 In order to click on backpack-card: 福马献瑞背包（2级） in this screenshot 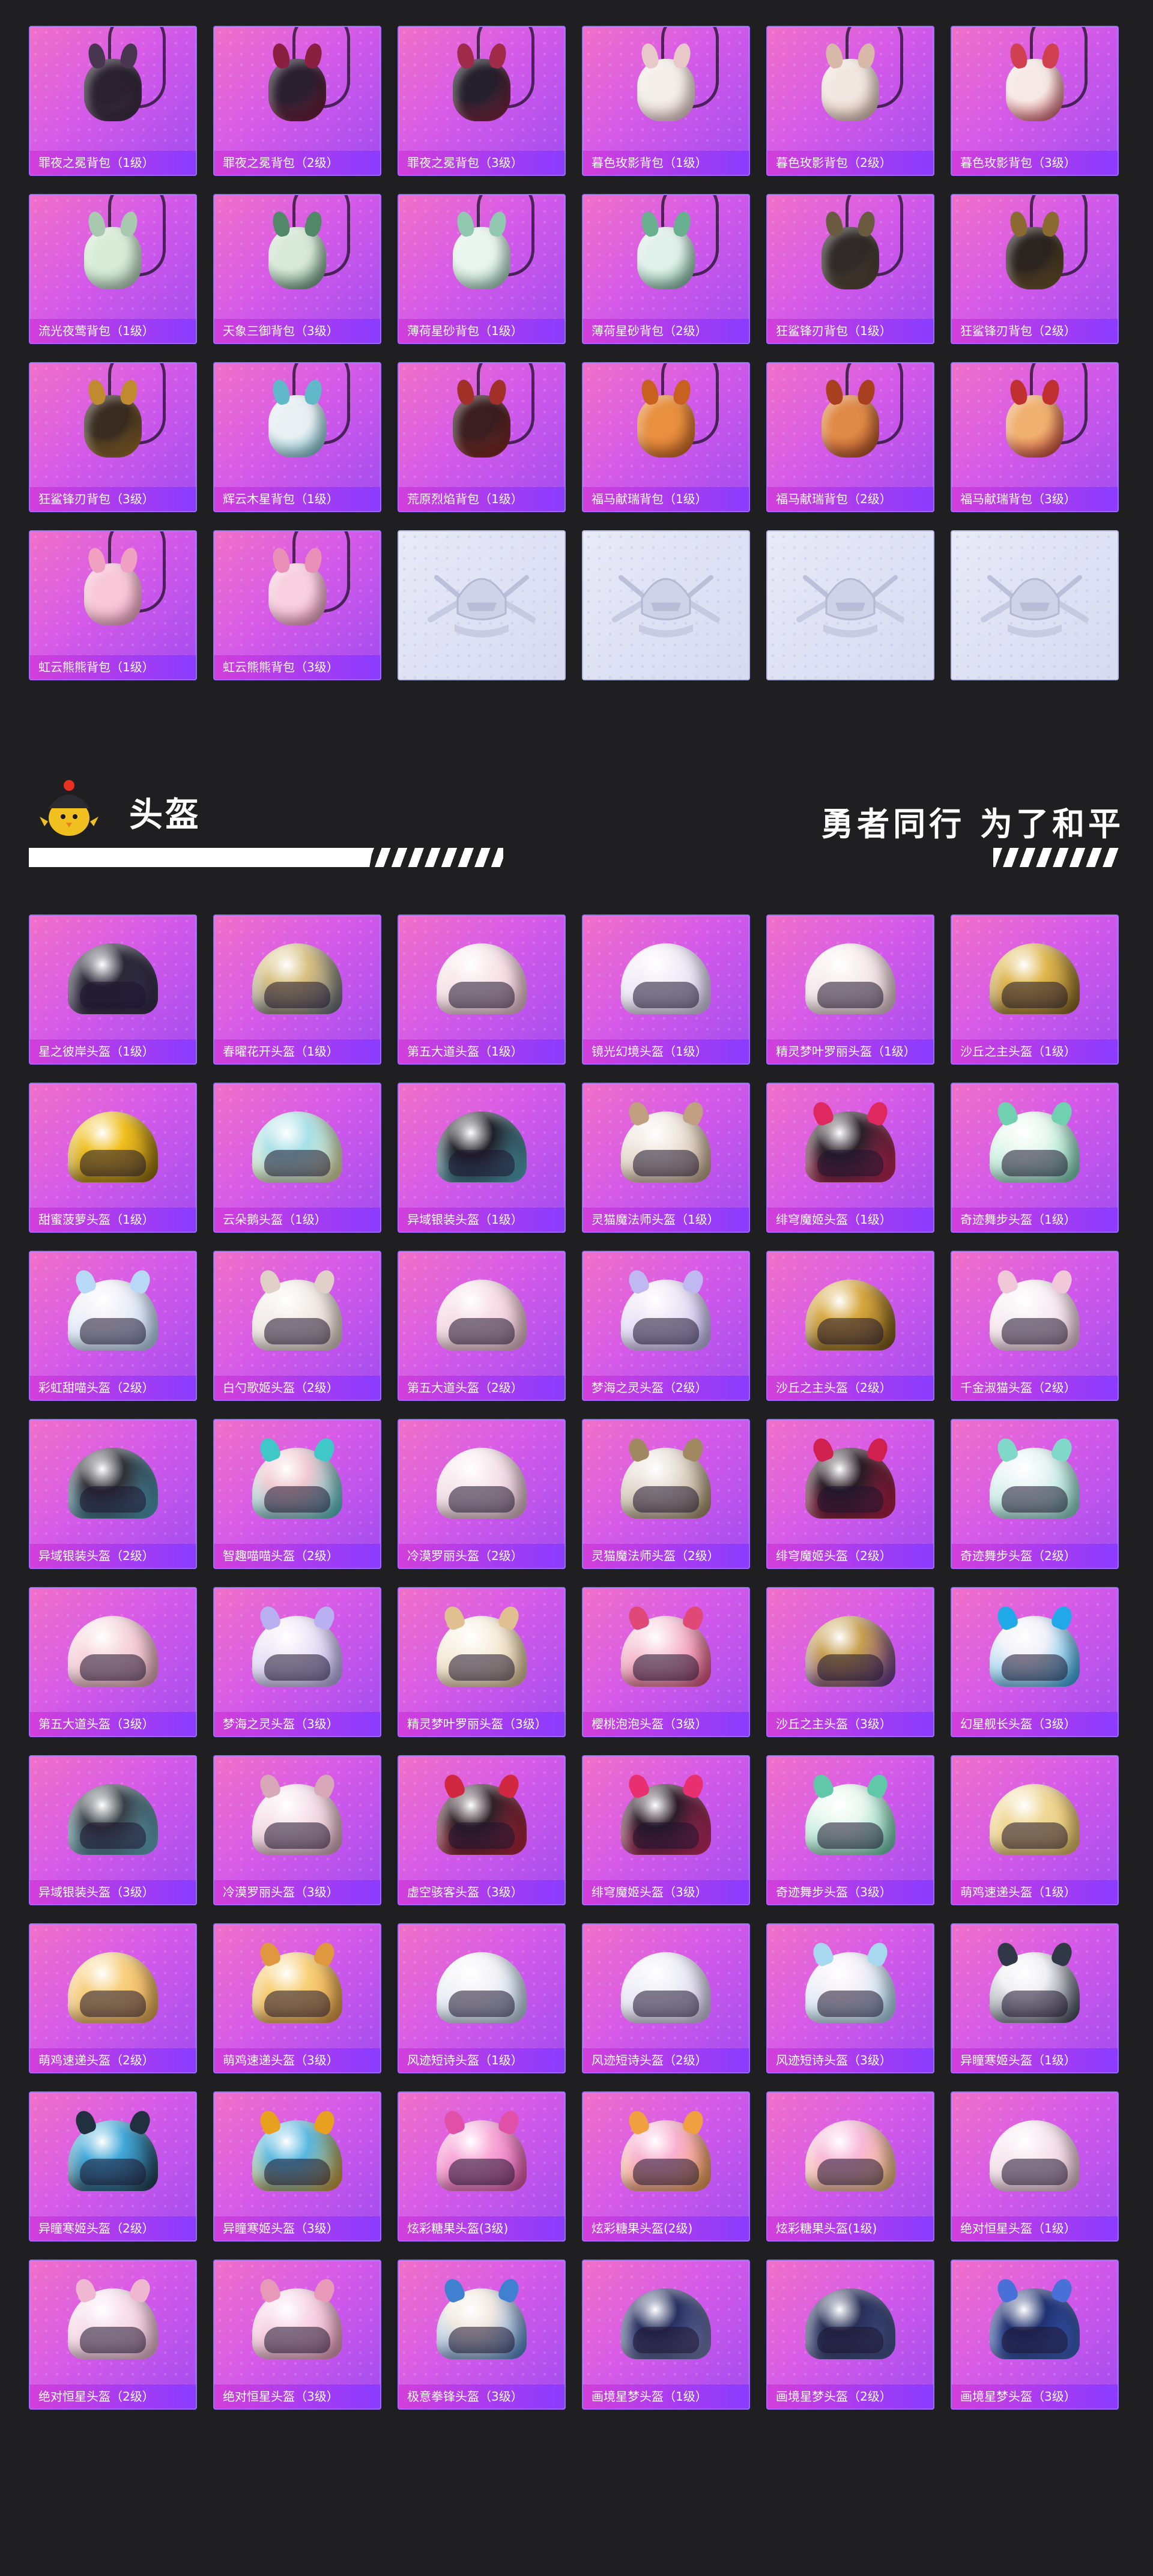, I will do `click(850, 437)`.